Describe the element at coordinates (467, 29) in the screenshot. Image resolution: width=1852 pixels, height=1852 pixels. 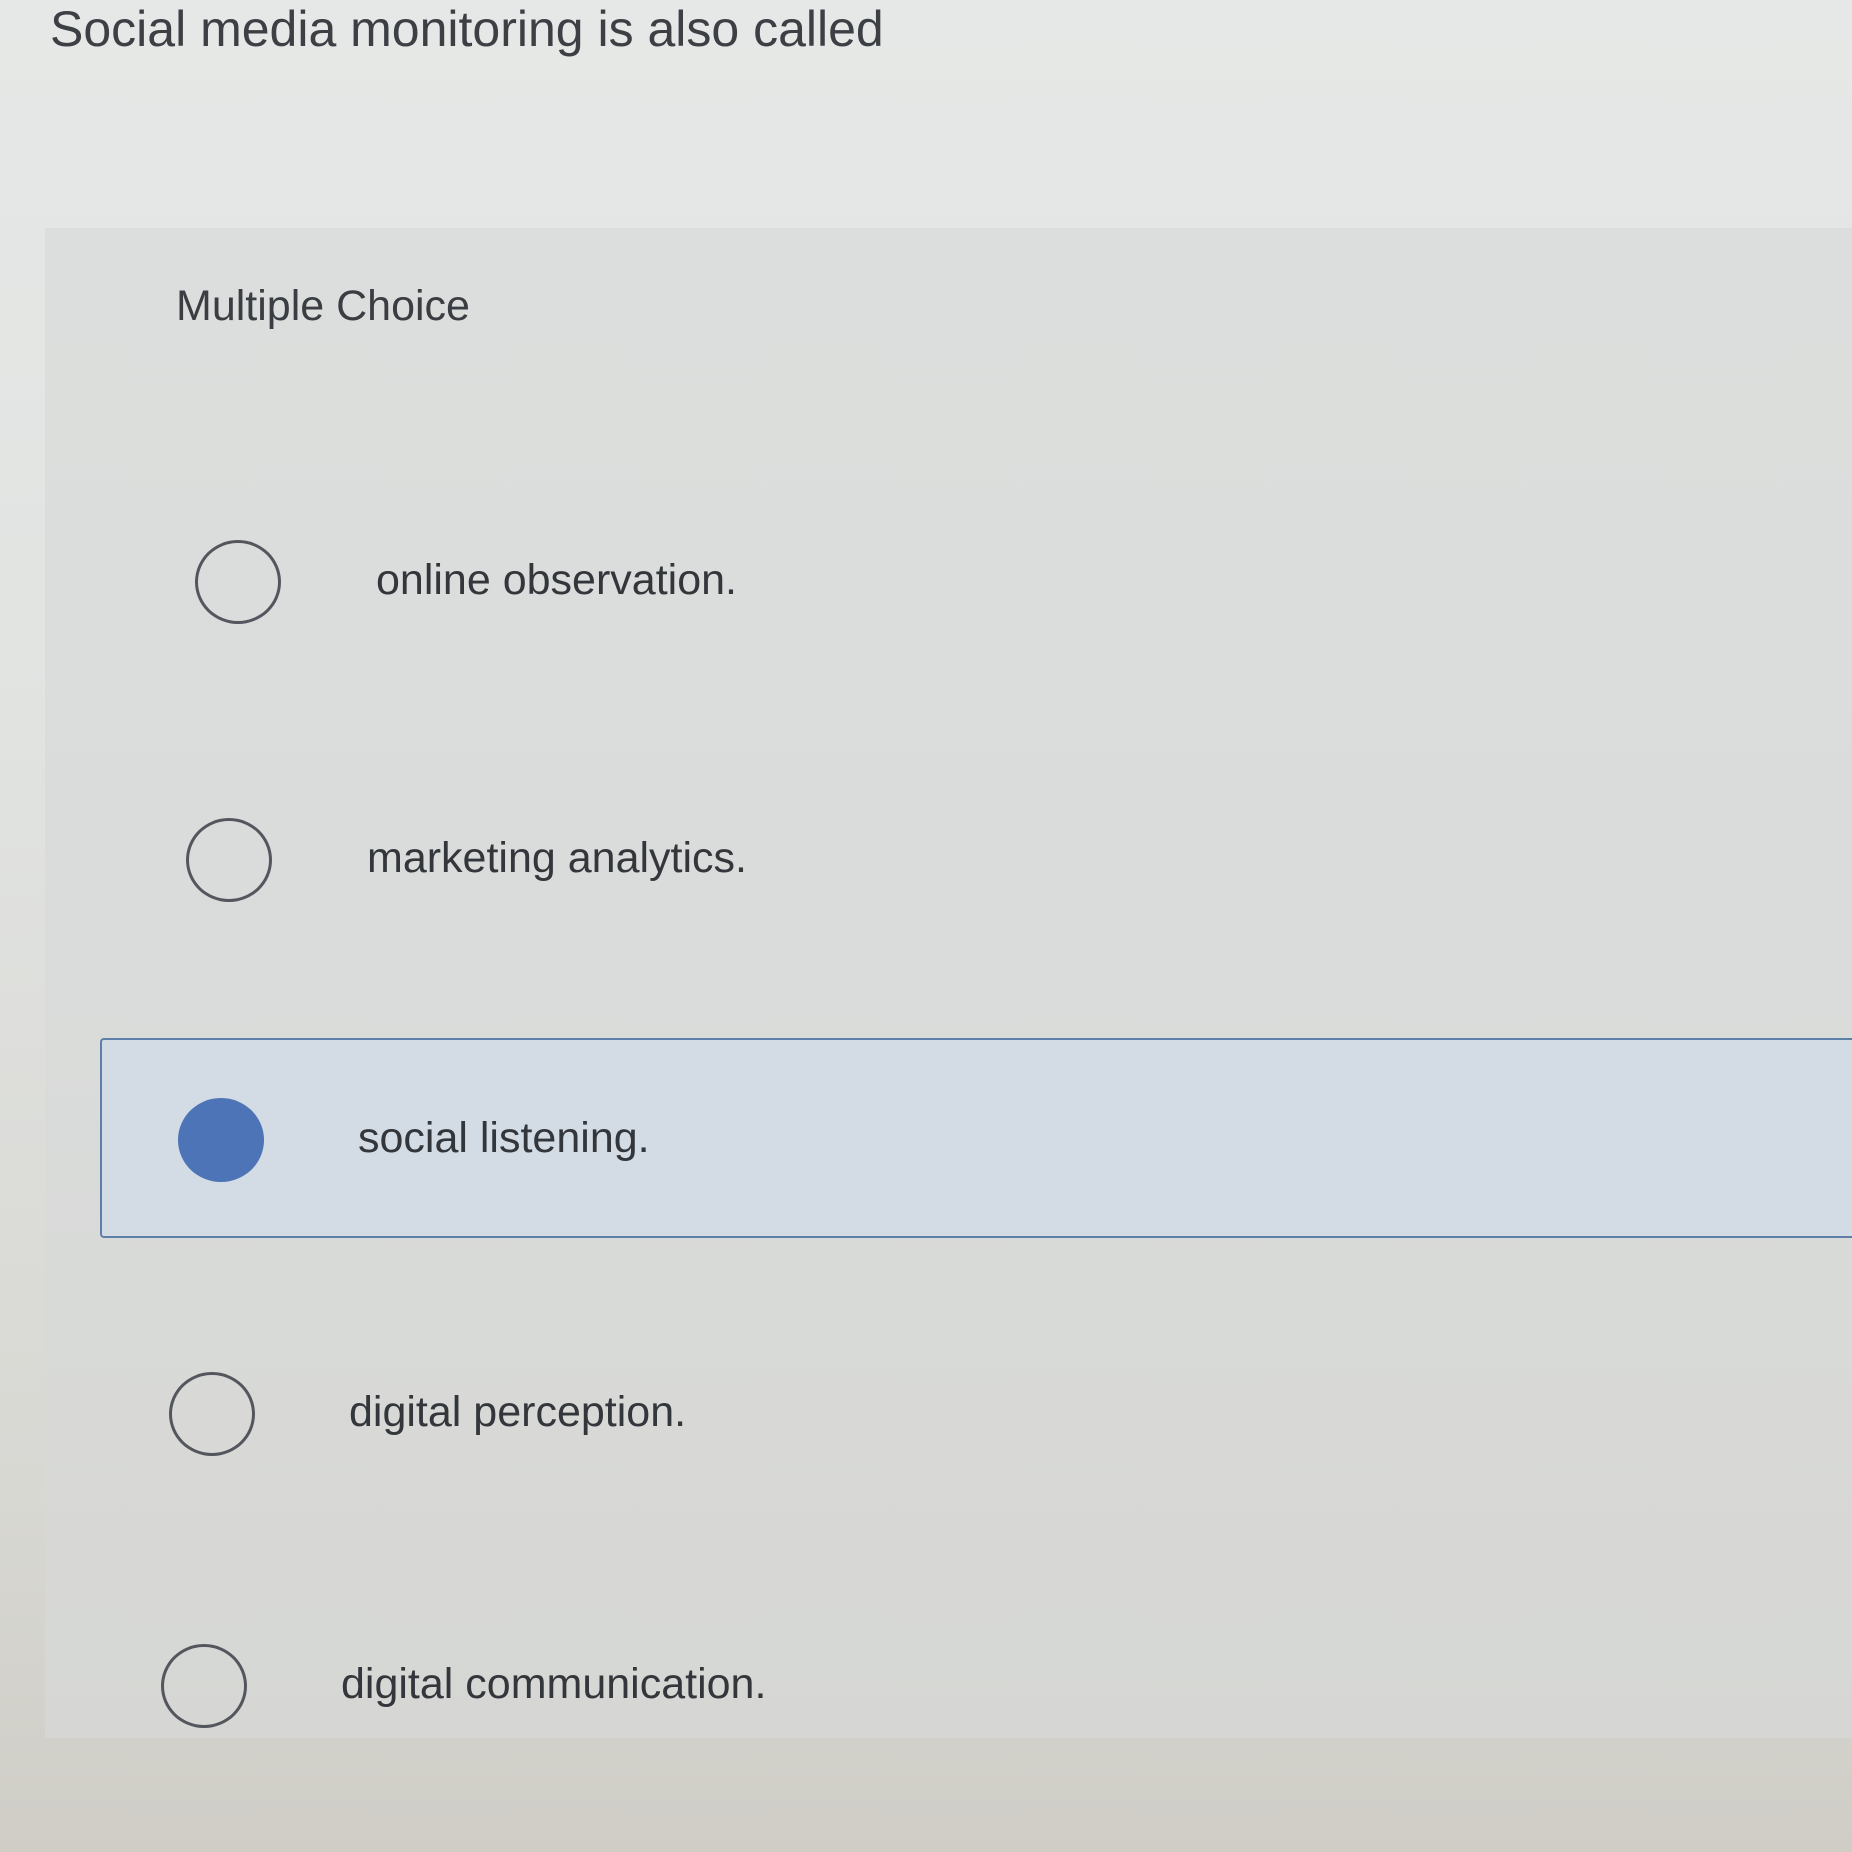
I see `question-text: Social media monitoring is also called` at that location.